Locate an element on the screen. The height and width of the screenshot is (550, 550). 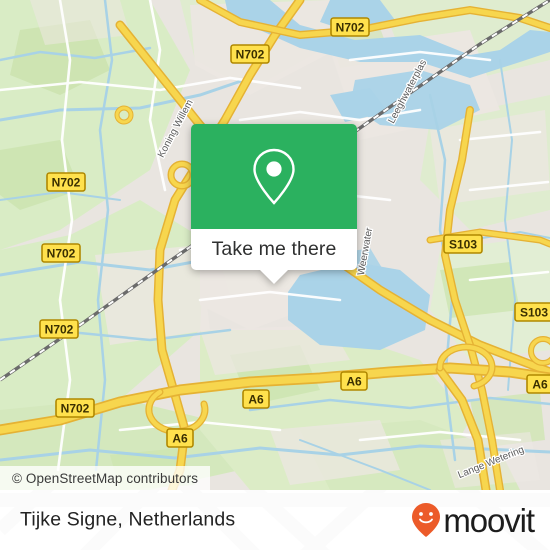
card-pin-area is located at coordinates (274, 176).